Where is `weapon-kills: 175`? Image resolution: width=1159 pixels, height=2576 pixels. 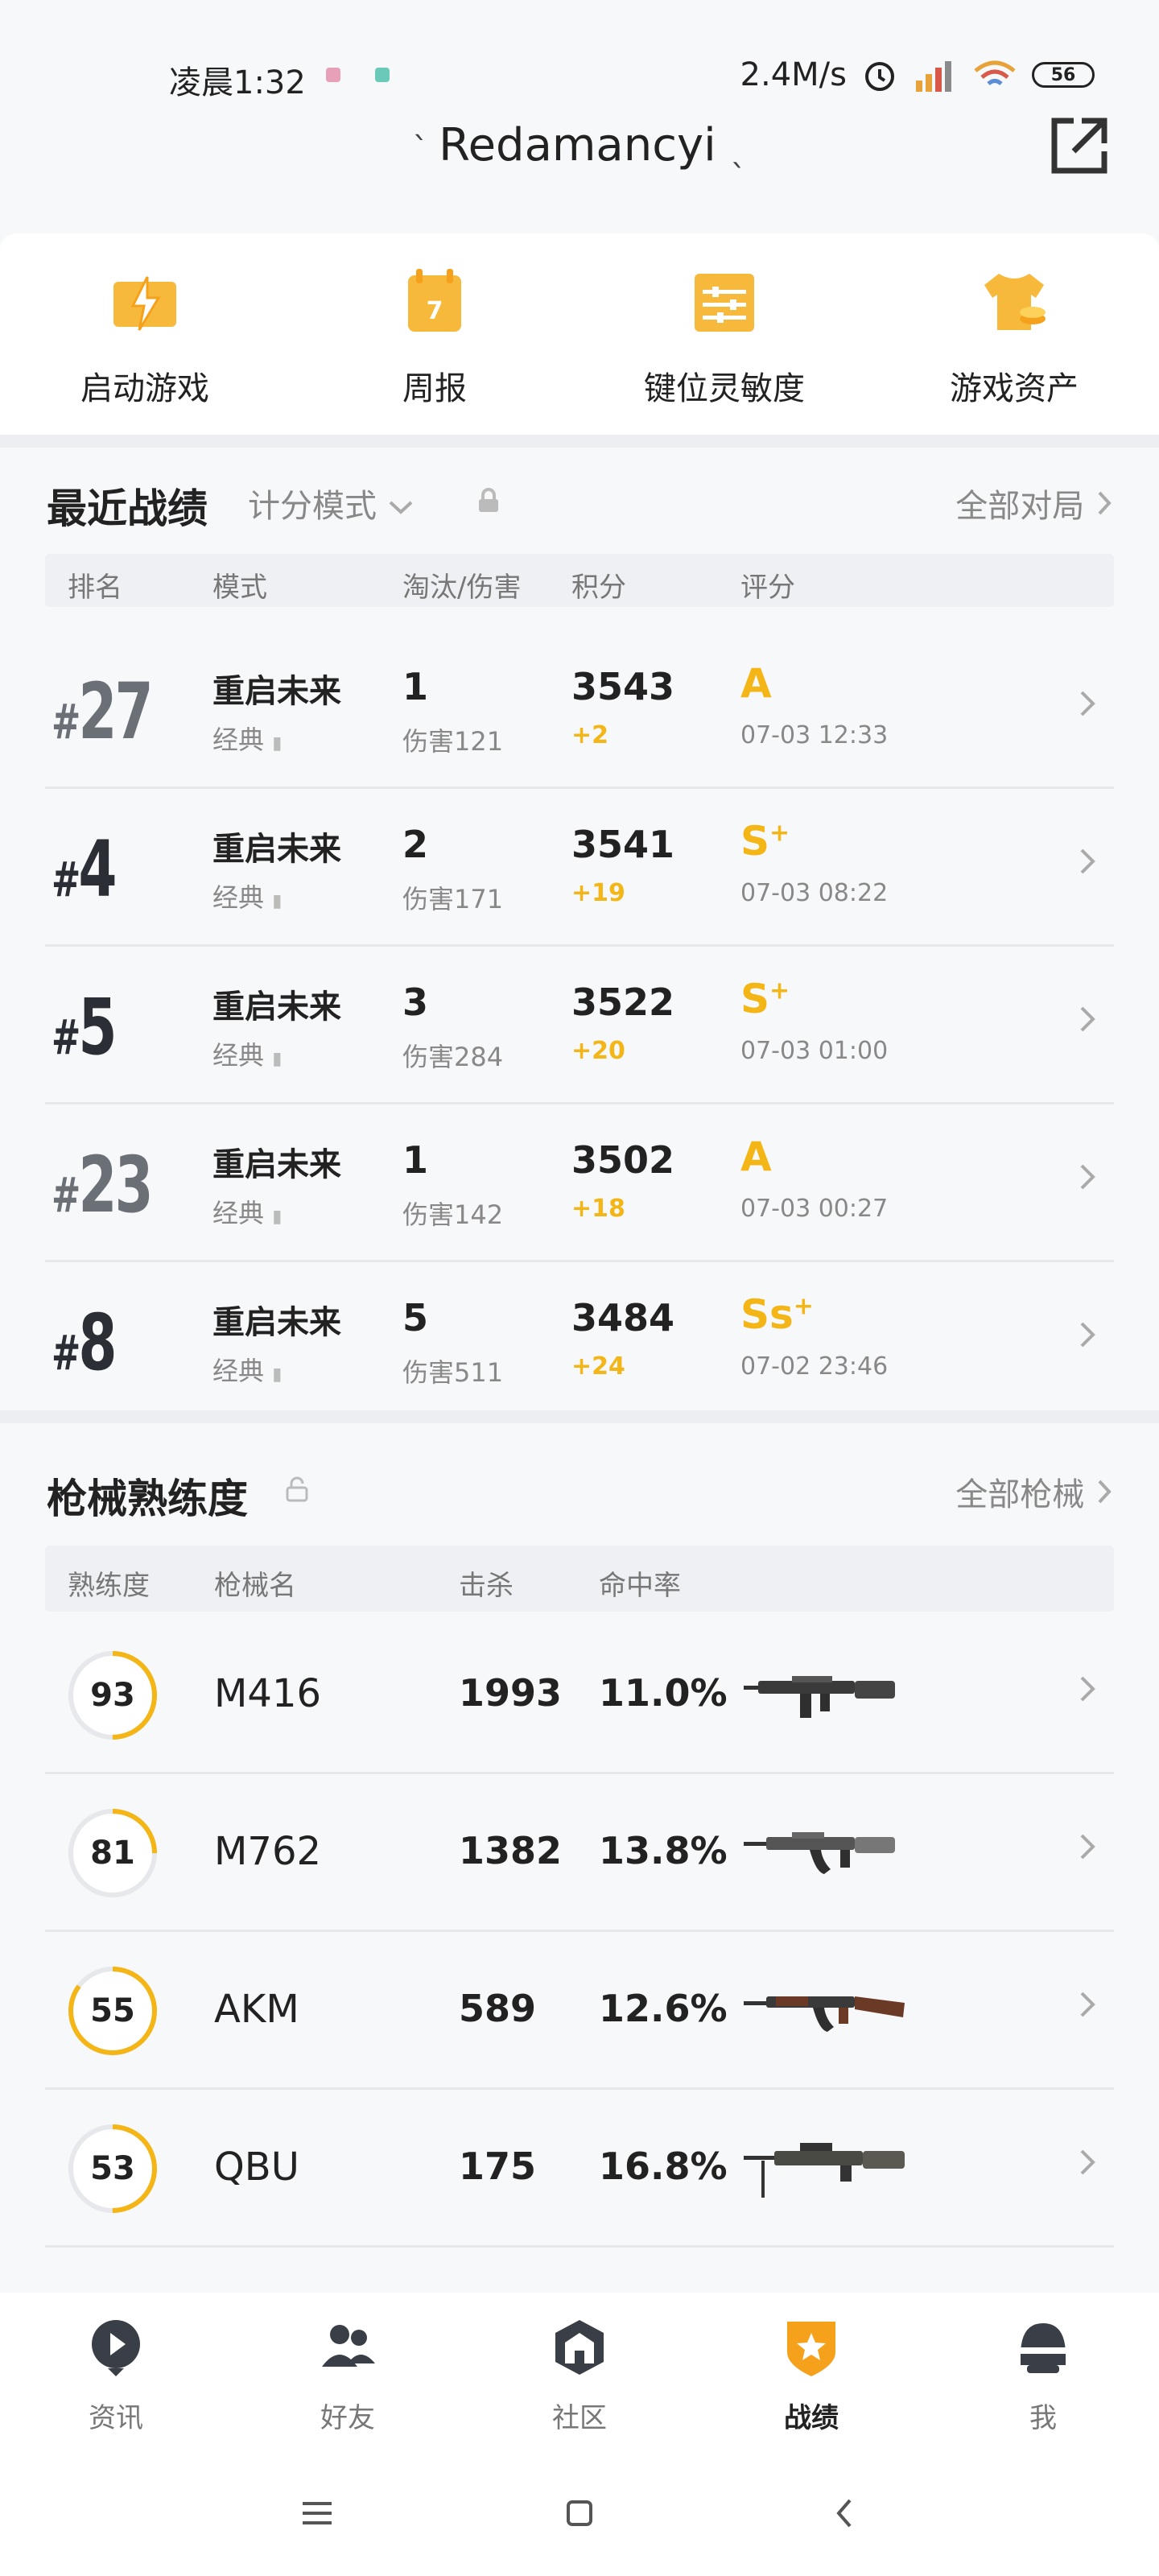 weapon-kills: 175 is located at coordinates (498, 2166).